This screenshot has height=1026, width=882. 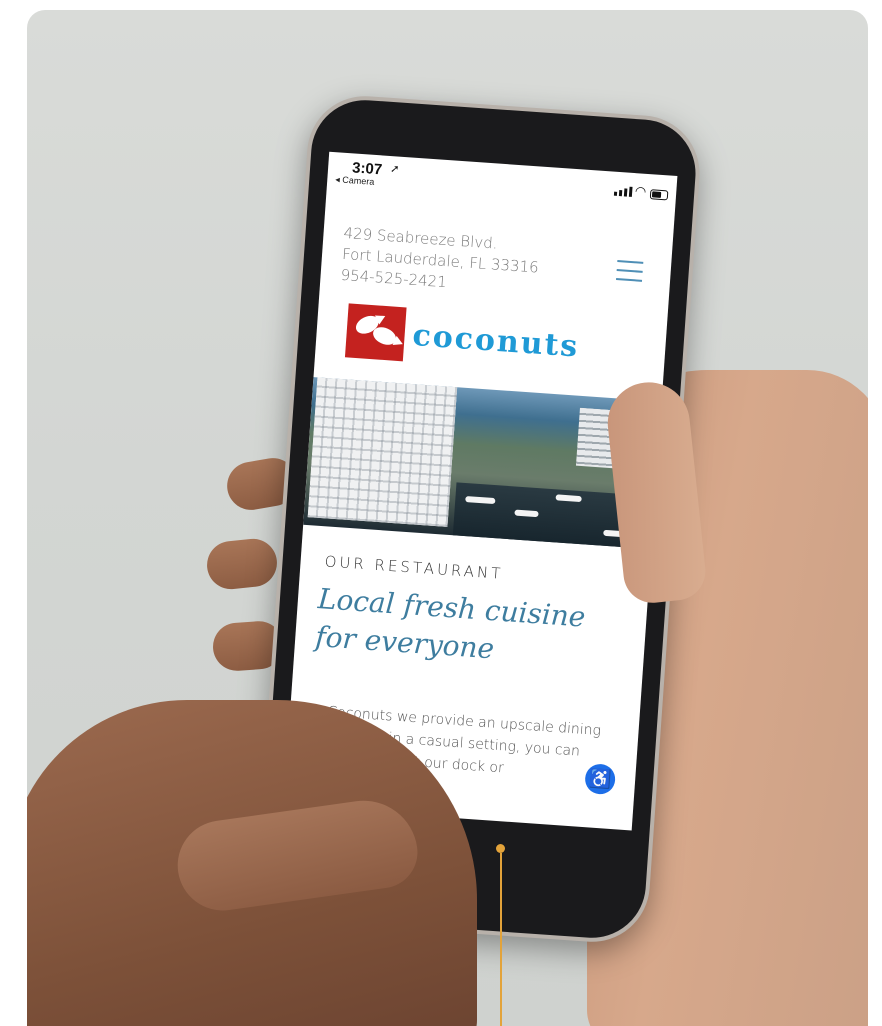 I want to click on callout-line, so click(x=501, y=939).